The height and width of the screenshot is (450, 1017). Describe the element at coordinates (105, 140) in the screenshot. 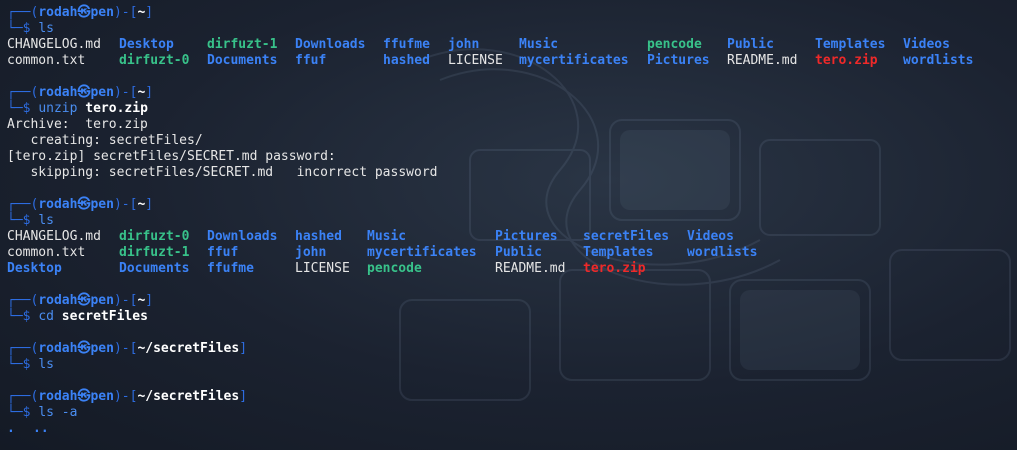

I see `output-line: creating: secretFiles/` at that location.